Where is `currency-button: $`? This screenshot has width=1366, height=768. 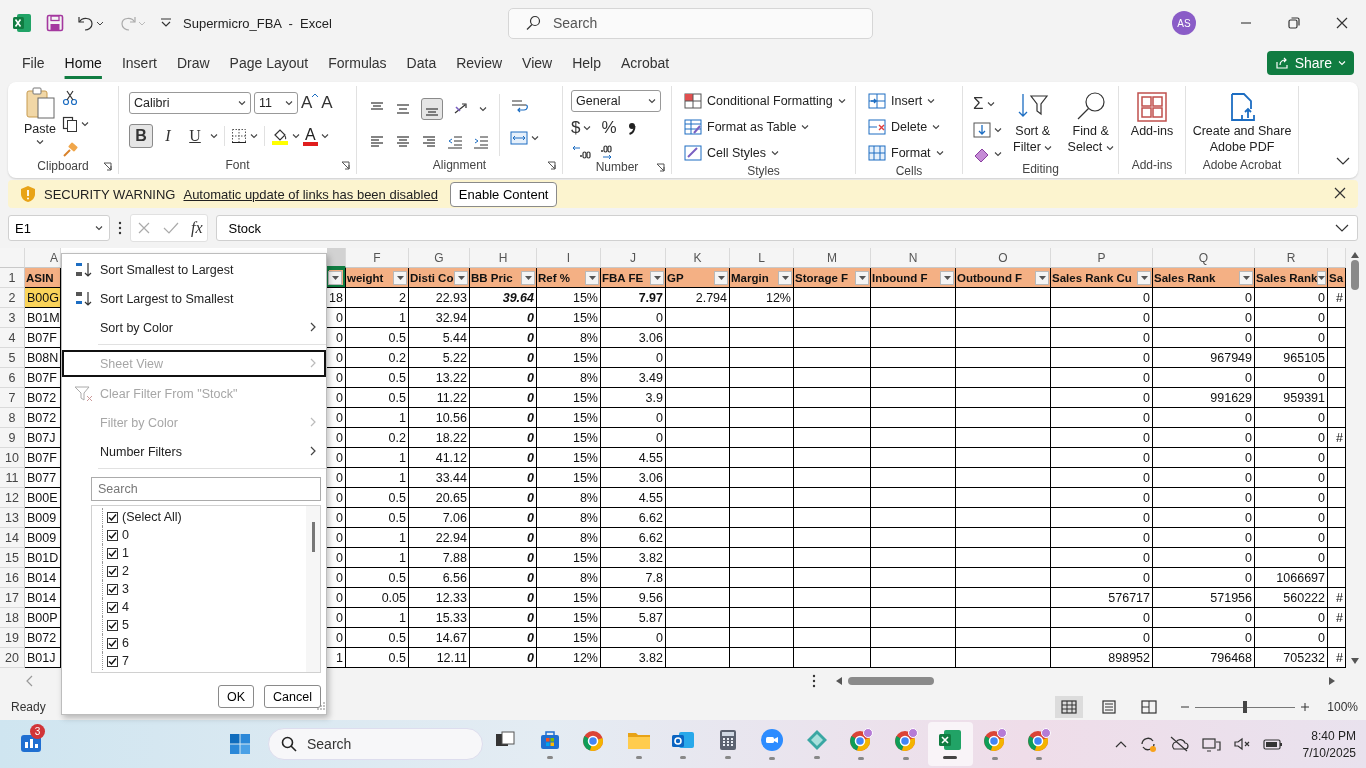 currency-button: $ is located at coordinates (576, 128).